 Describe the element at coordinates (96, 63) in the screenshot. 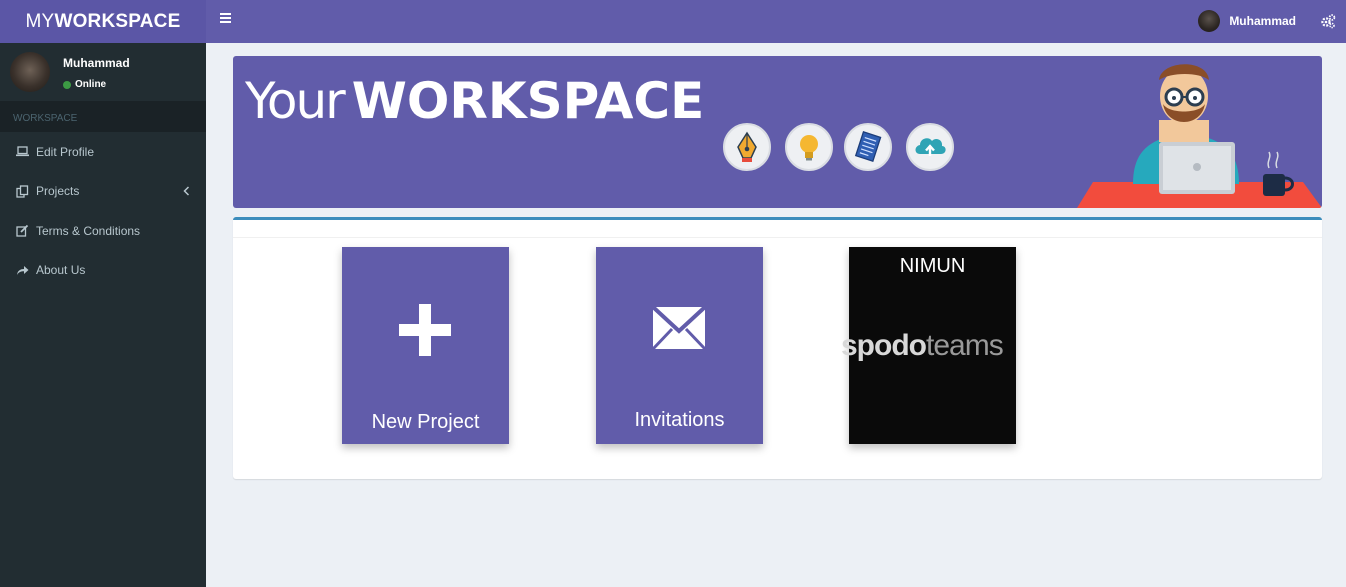

I see `sidebar-user-name: Muhammad` at that location.